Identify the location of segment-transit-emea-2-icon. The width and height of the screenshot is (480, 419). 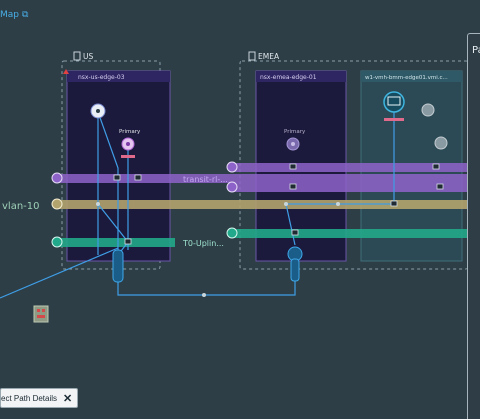
(232, 187).